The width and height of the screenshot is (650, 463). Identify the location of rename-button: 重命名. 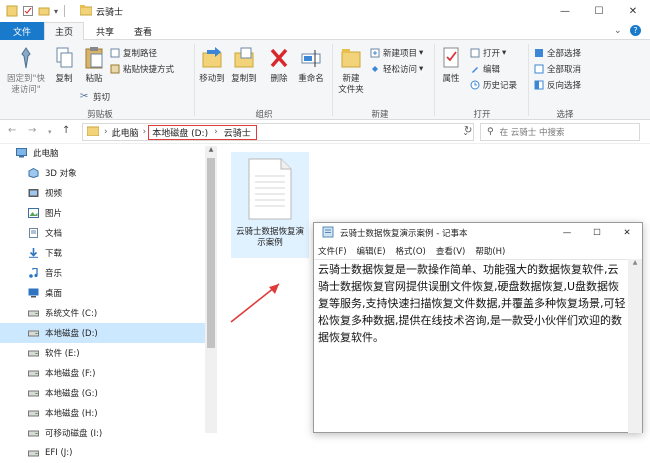
(311, 65).